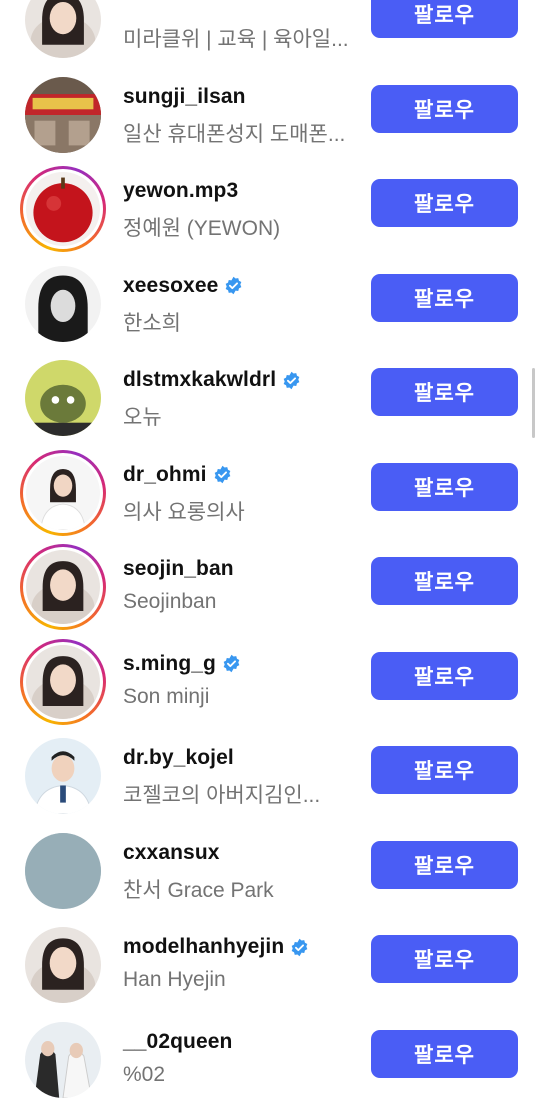  What do you see at coordinates (174, 979) in the screenshot?
I see `display-name: Han Hyejin` at bounding box center [174, 979].